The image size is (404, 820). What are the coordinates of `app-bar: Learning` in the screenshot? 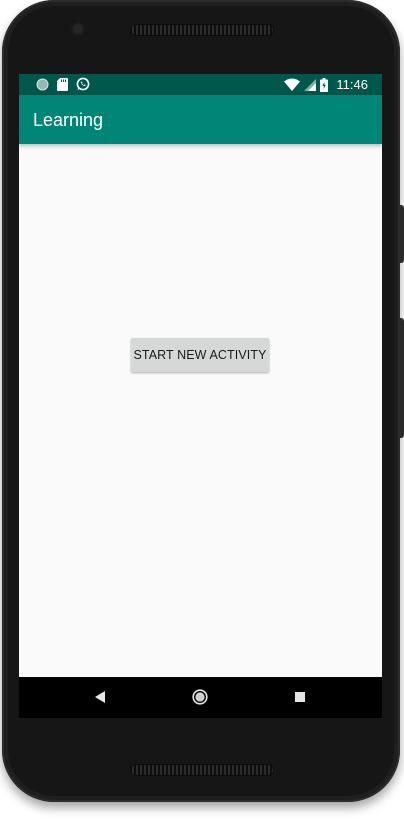 It's located at (200, 119).